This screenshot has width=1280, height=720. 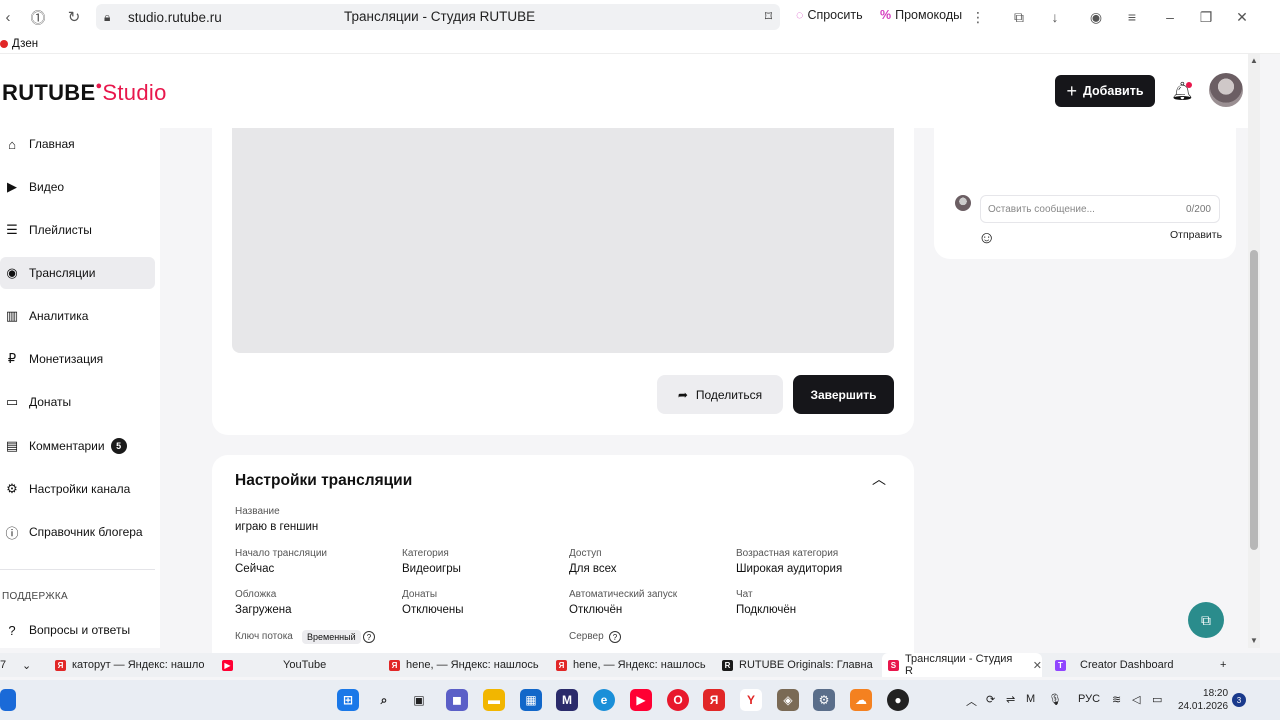 I want to click on menu-icon: ≡, so click(x=1132, y=17).